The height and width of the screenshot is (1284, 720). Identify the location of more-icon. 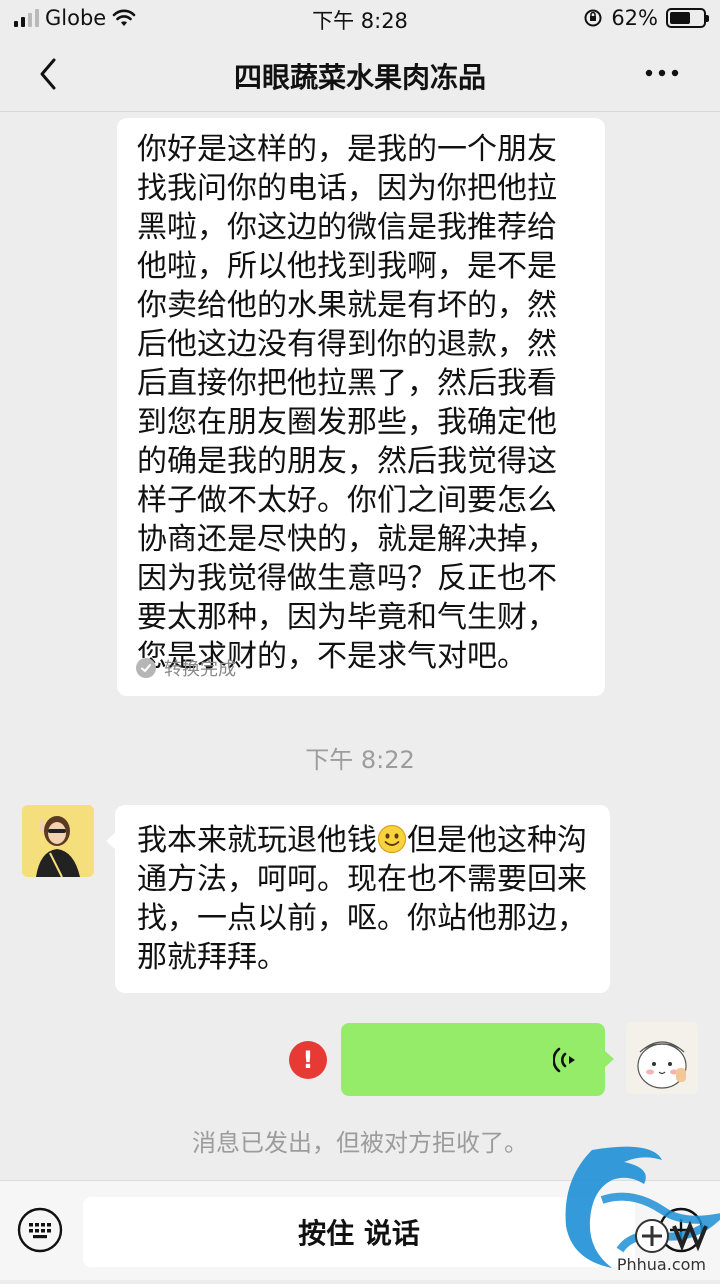
(662, 73).